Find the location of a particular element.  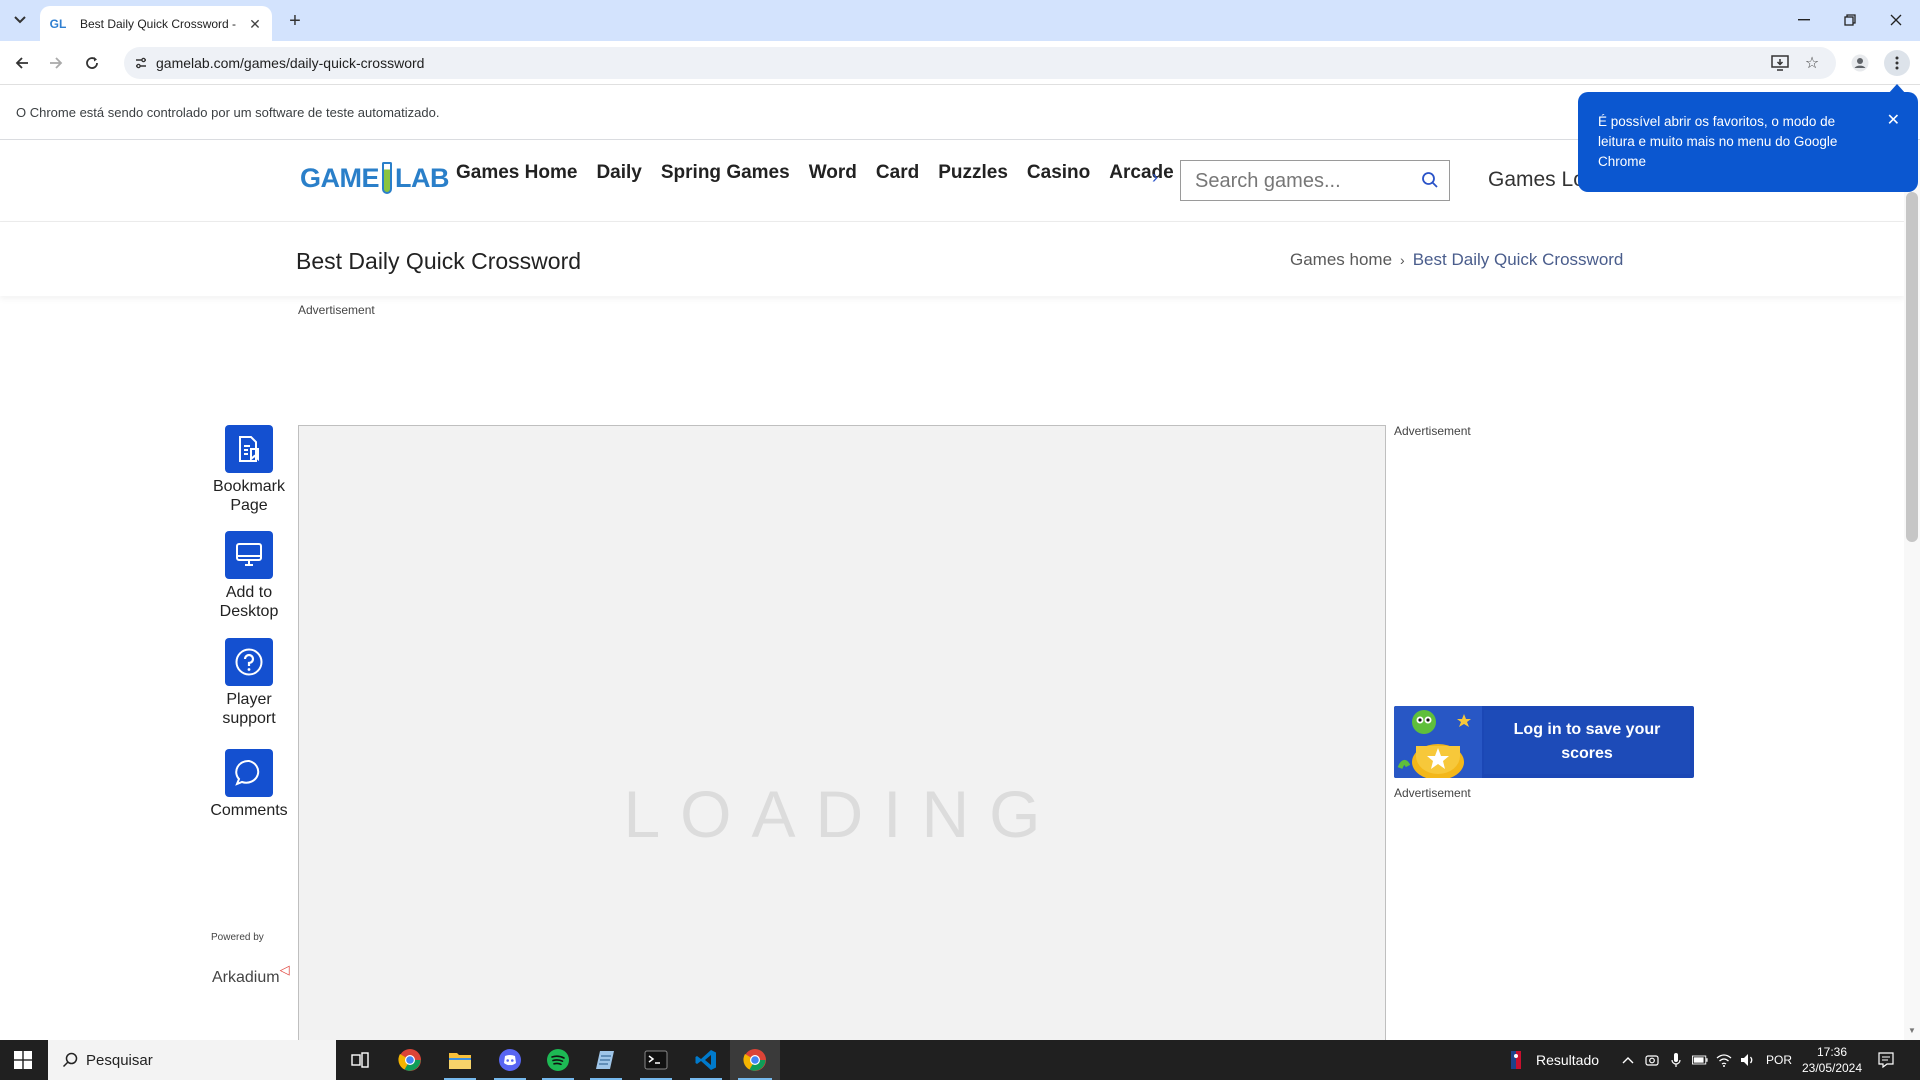

windows-taskbar: Pesquisar Resultado POR 17:36 23/05/2024 is located at coordinates (960, 1060).